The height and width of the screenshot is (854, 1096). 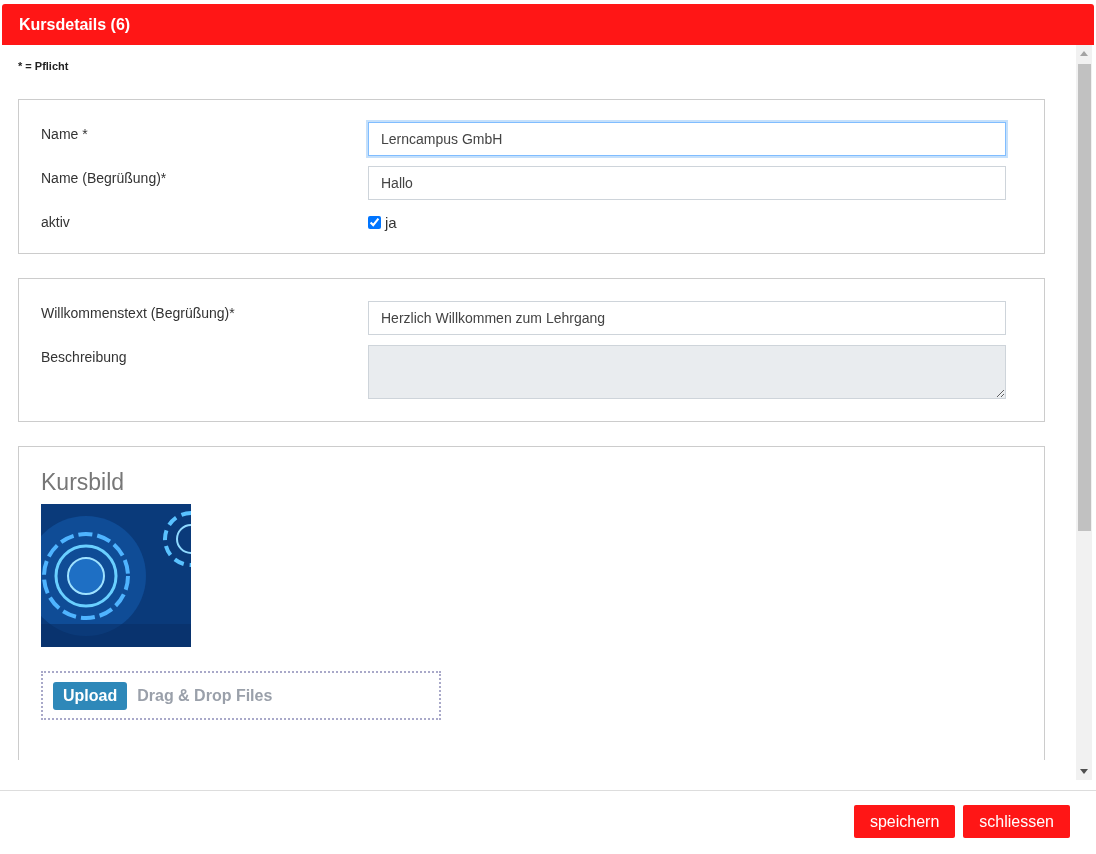 I want to click on text-field: Herzlich Willkommen zum Lehrgang, so click(x=687, y=318).